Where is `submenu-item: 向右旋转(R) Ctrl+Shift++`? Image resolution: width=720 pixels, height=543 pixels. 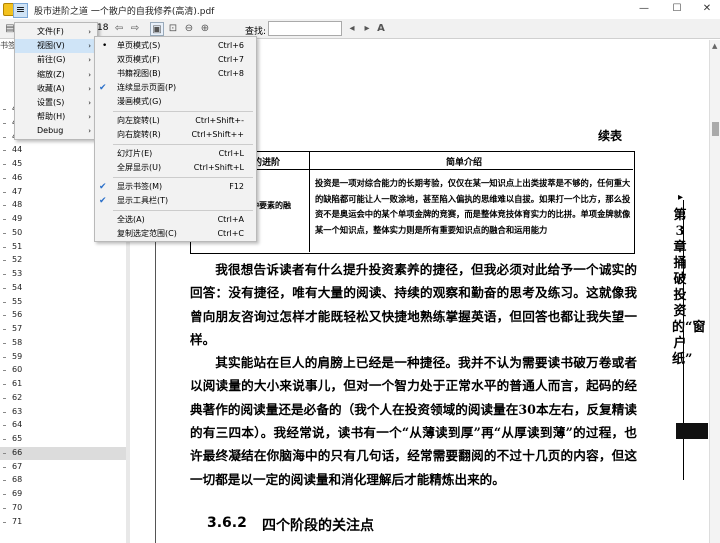
submenu-item: 向右旋转(R) Ctrl+Shift++ is located at coordinates (175, 135).